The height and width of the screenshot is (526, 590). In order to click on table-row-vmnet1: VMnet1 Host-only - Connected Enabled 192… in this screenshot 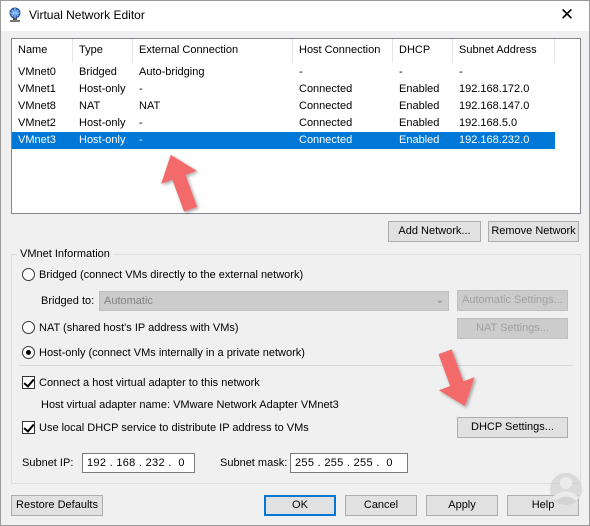, I will do `click(283, 89)`.